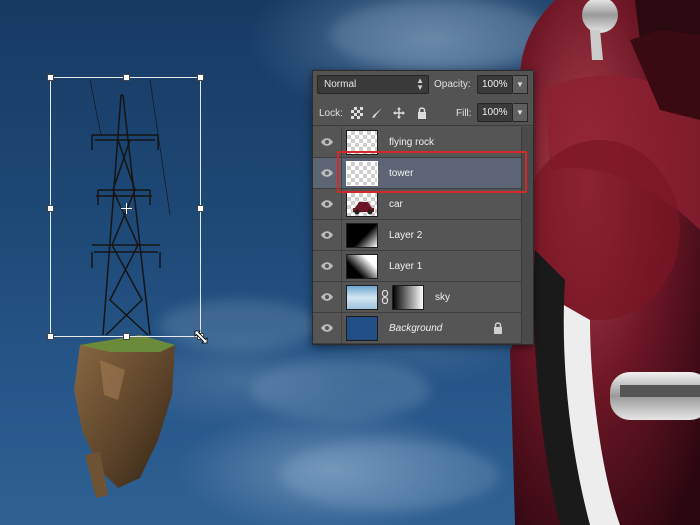 The height and width of the screenshot is (525, 700). I want to click on padlock-icon, so click(422, 113).